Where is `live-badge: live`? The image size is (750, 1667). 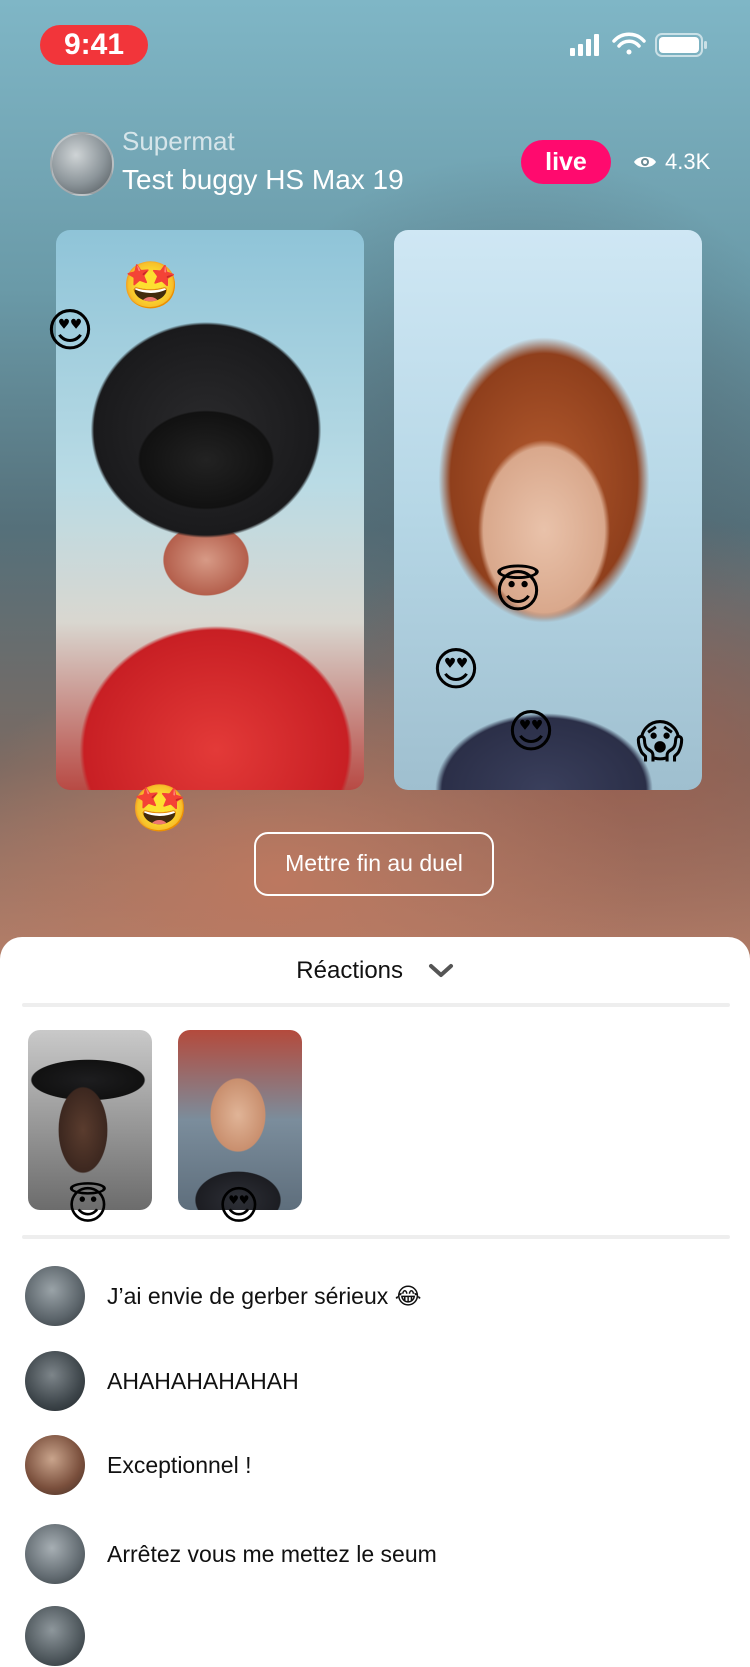 live-badge: live is located at coordinates (566, 162).